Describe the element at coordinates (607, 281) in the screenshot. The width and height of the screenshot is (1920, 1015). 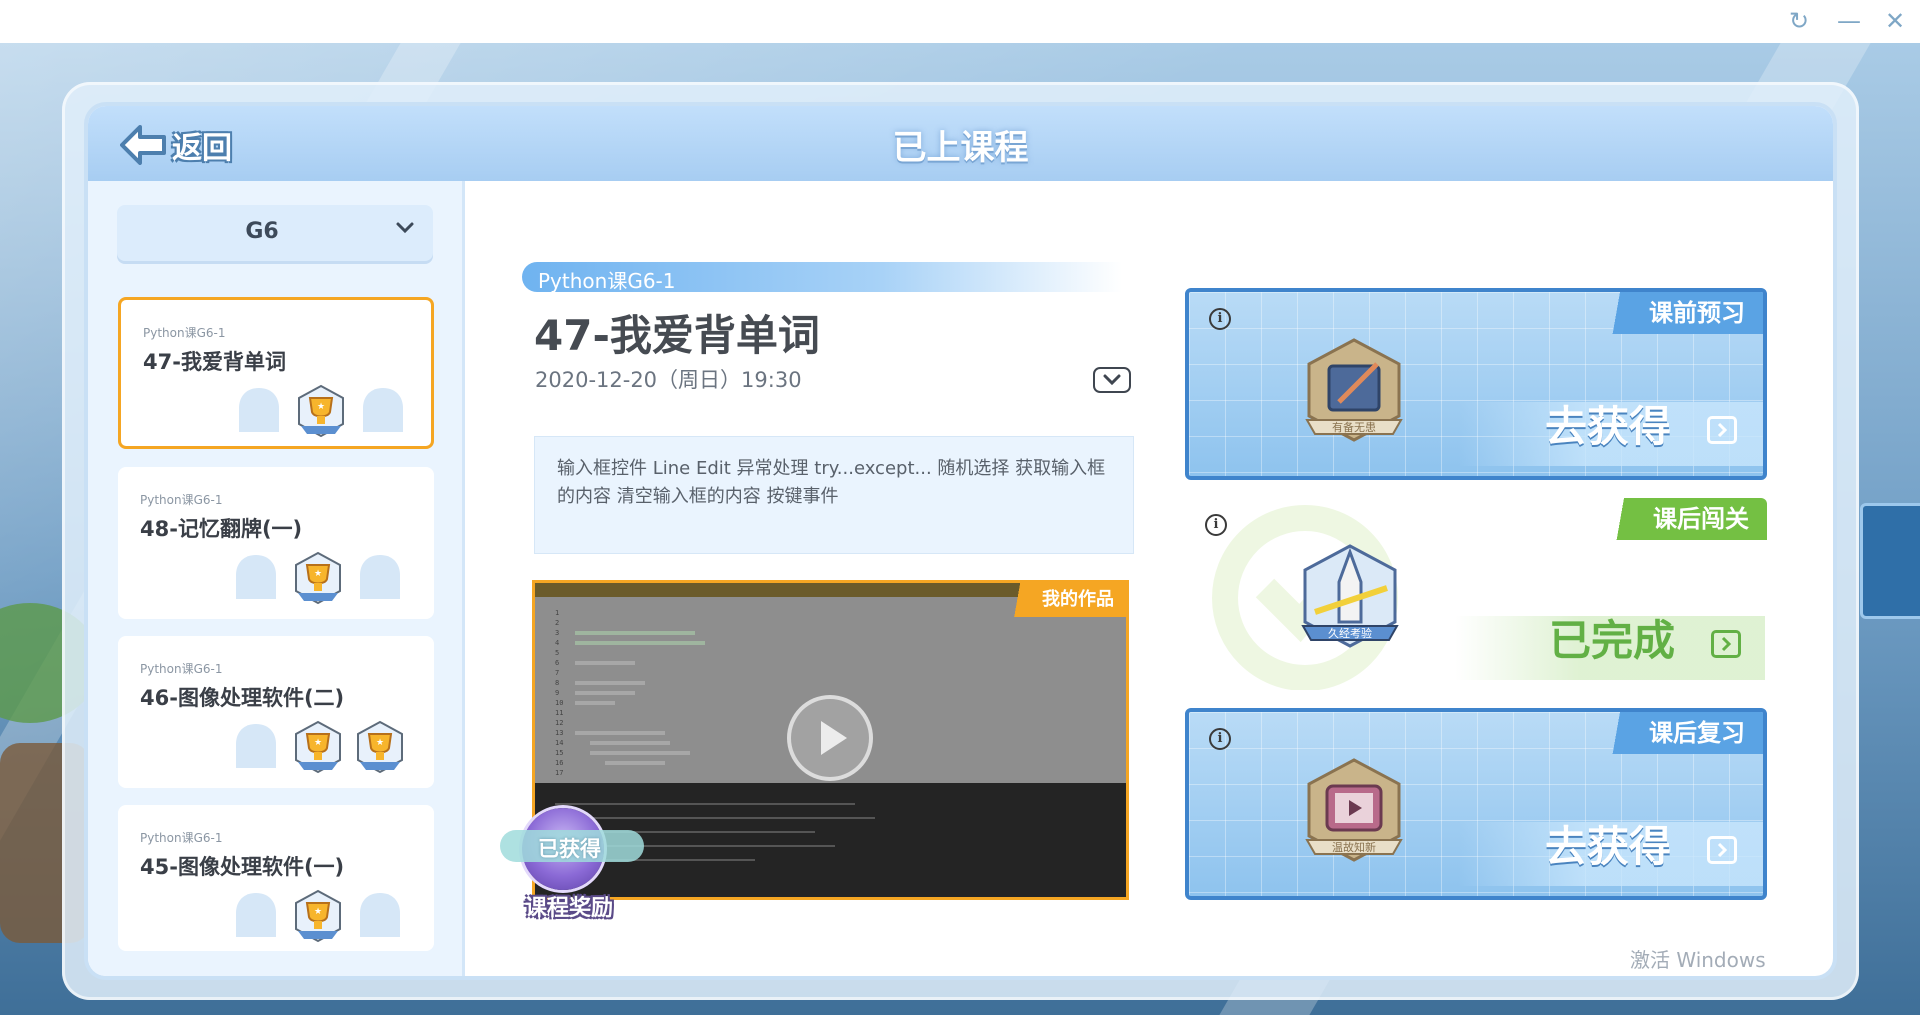
I see `course-tag-label: Python课G6-1` at that location.